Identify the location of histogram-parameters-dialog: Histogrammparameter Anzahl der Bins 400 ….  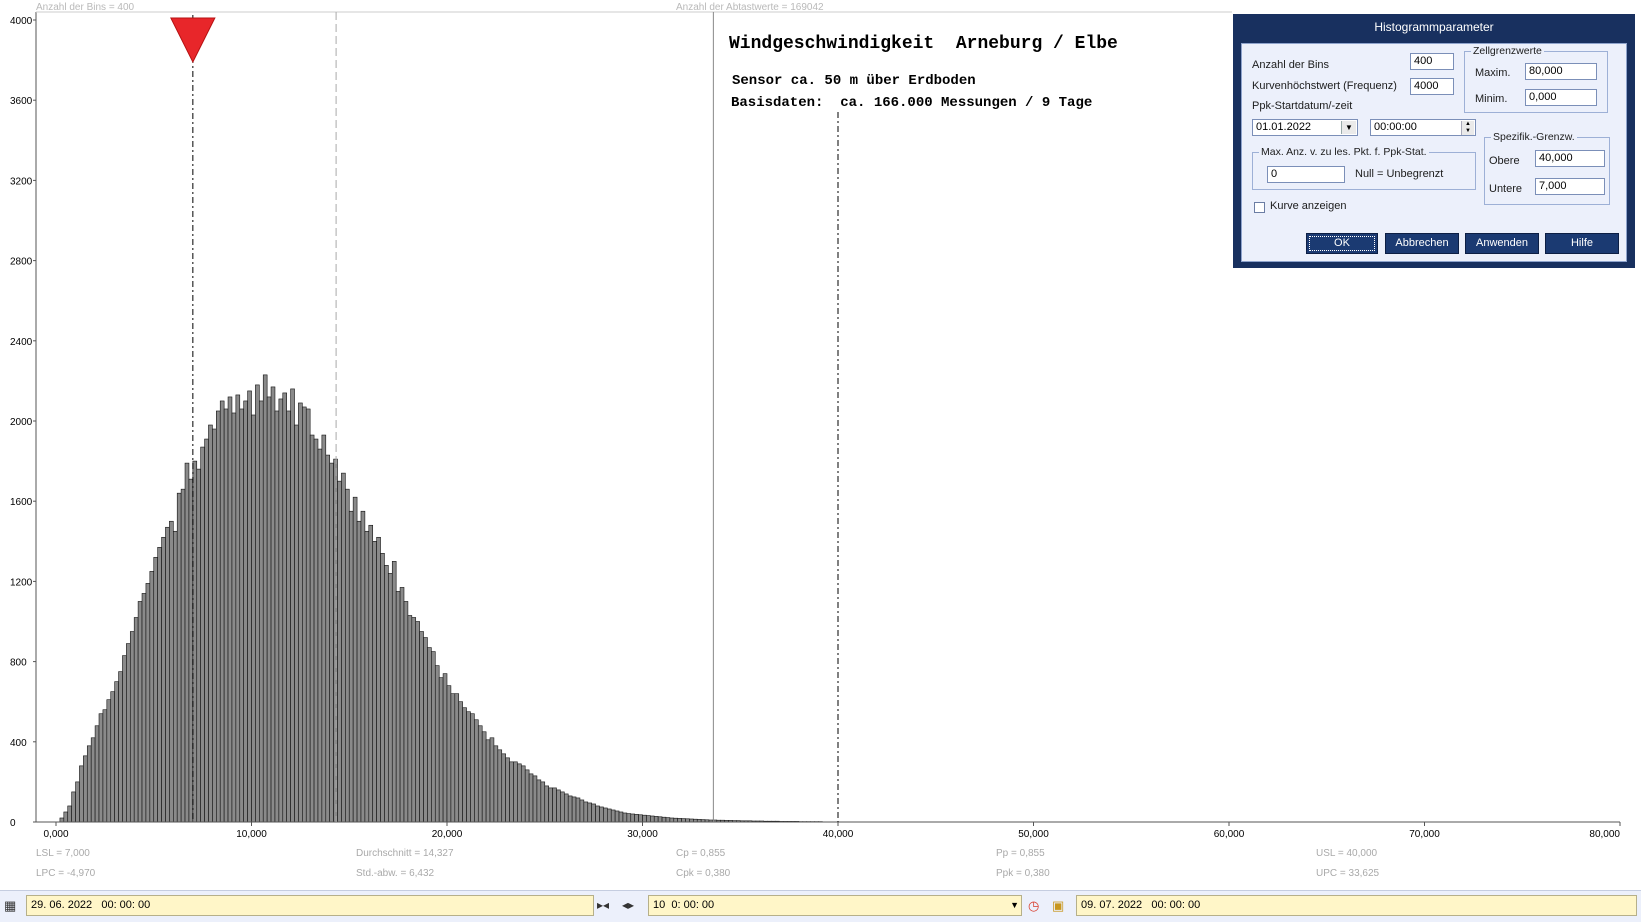
(1434, 141).